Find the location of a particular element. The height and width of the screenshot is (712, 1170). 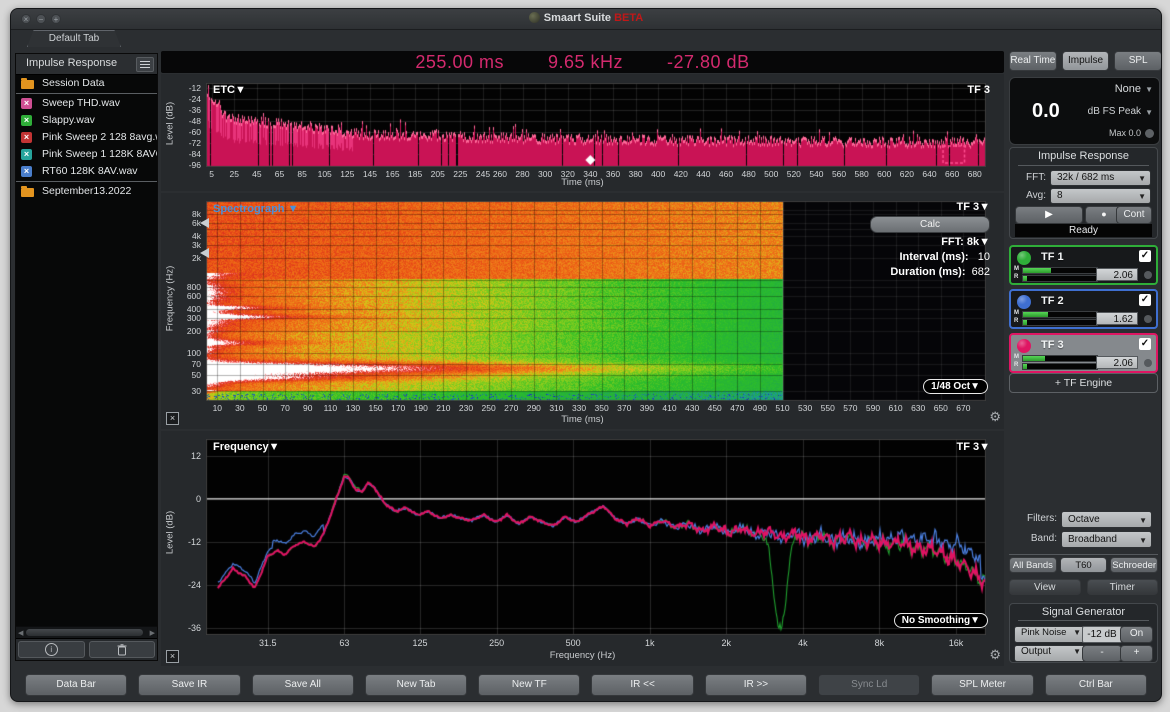

spectrograph-tf-selector: TF 3▼ is located at coordinates (930, 207).